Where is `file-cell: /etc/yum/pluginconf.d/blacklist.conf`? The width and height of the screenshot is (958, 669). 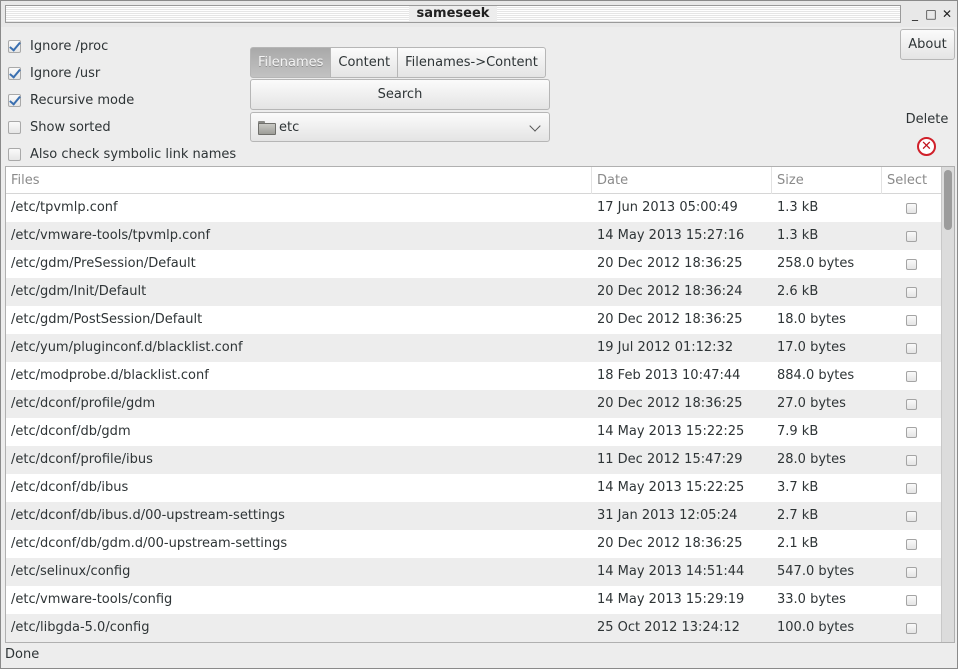
file-cell: /etc/yum/pluginconf.d/blacklist.conf is located at coordinates (127, 347).